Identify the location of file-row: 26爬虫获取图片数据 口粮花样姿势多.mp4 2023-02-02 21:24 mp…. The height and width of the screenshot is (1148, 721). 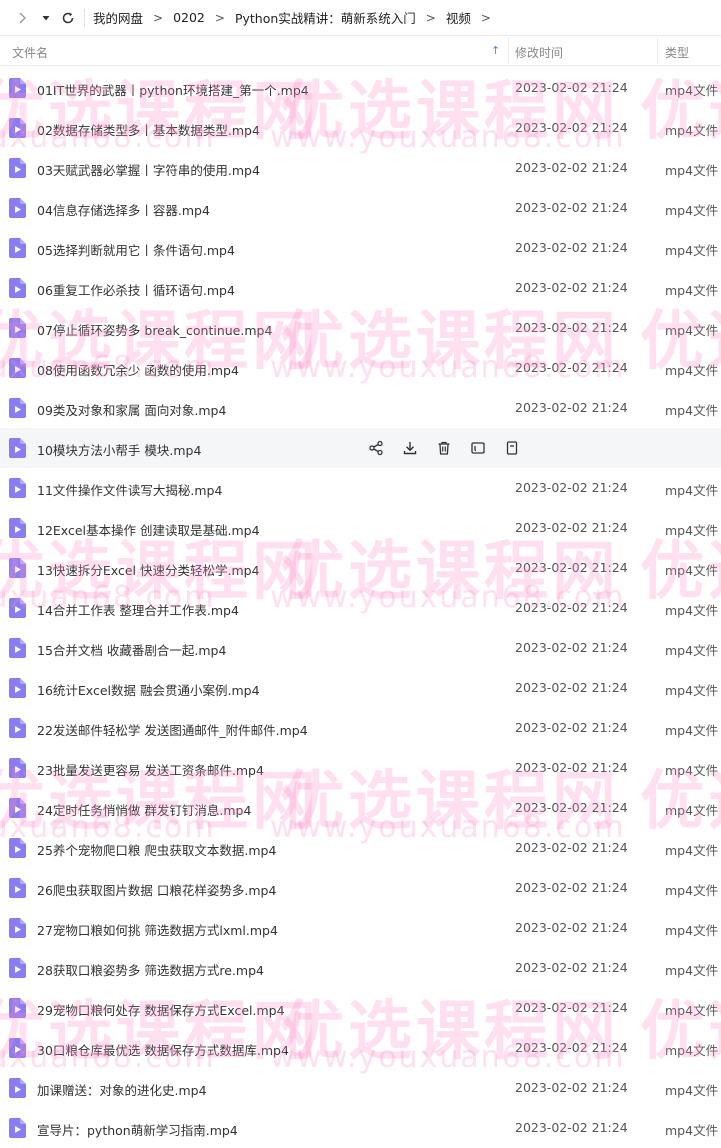
(360, 888).